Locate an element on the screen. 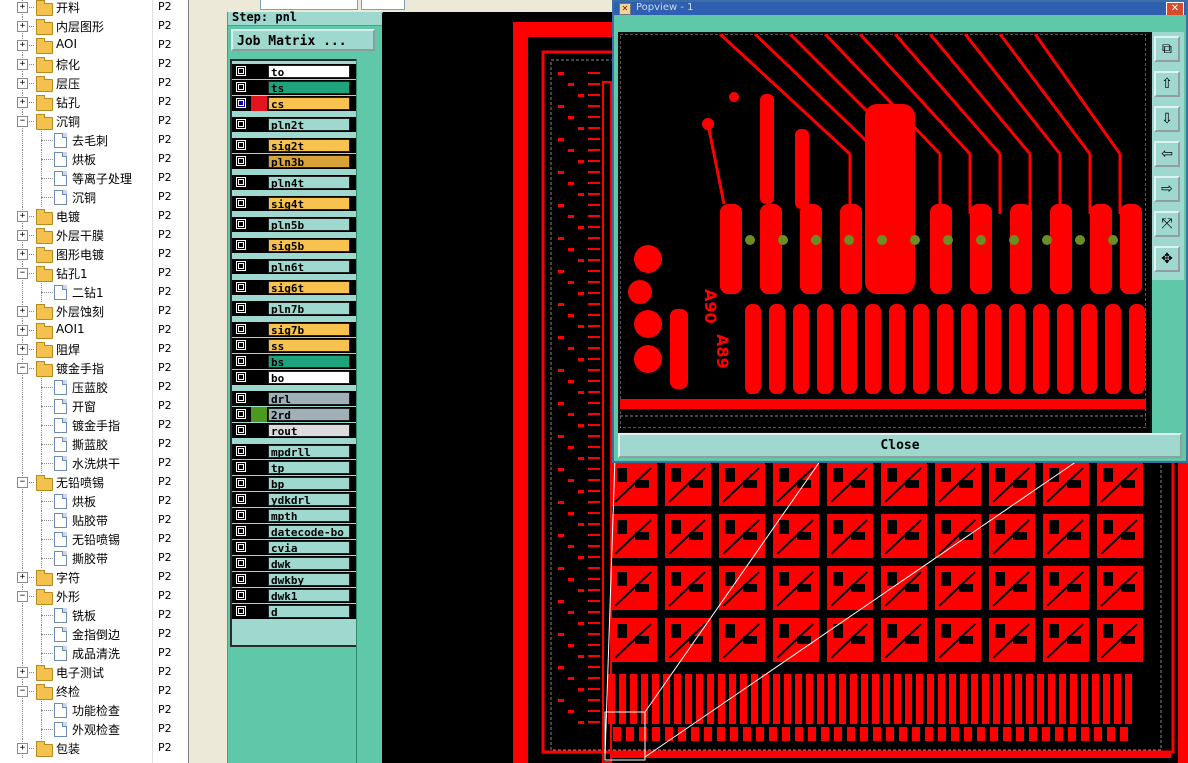  layer-row: datecode-bo is located at coordinates (294, 531).